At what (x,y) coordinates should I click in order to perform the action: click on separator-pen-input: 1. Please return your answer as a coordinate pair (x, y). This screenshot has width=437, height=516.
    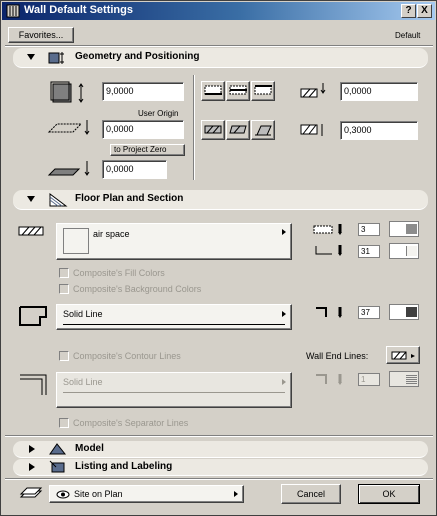
    Looking at the image, I should click on (369, 379).